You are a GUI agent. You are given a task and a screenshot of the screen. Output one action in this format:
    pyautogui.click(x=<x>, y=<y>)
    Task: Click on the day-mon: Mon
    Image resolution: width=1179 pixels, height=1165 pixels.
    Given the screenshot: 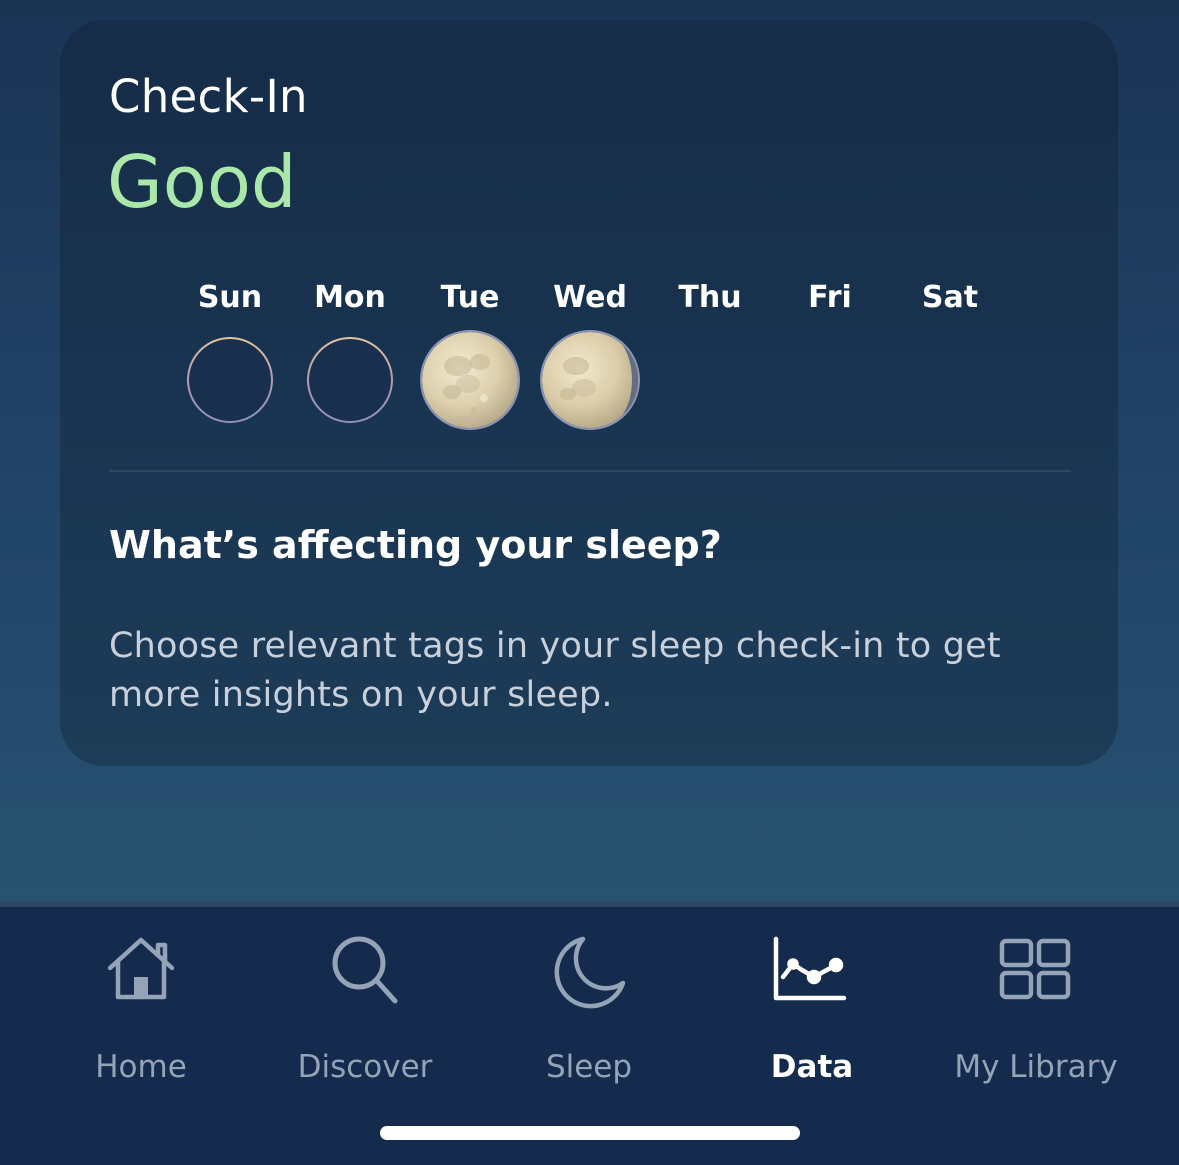 What is the action you would take?
    pyautogui.click(x=350, y=365)
    